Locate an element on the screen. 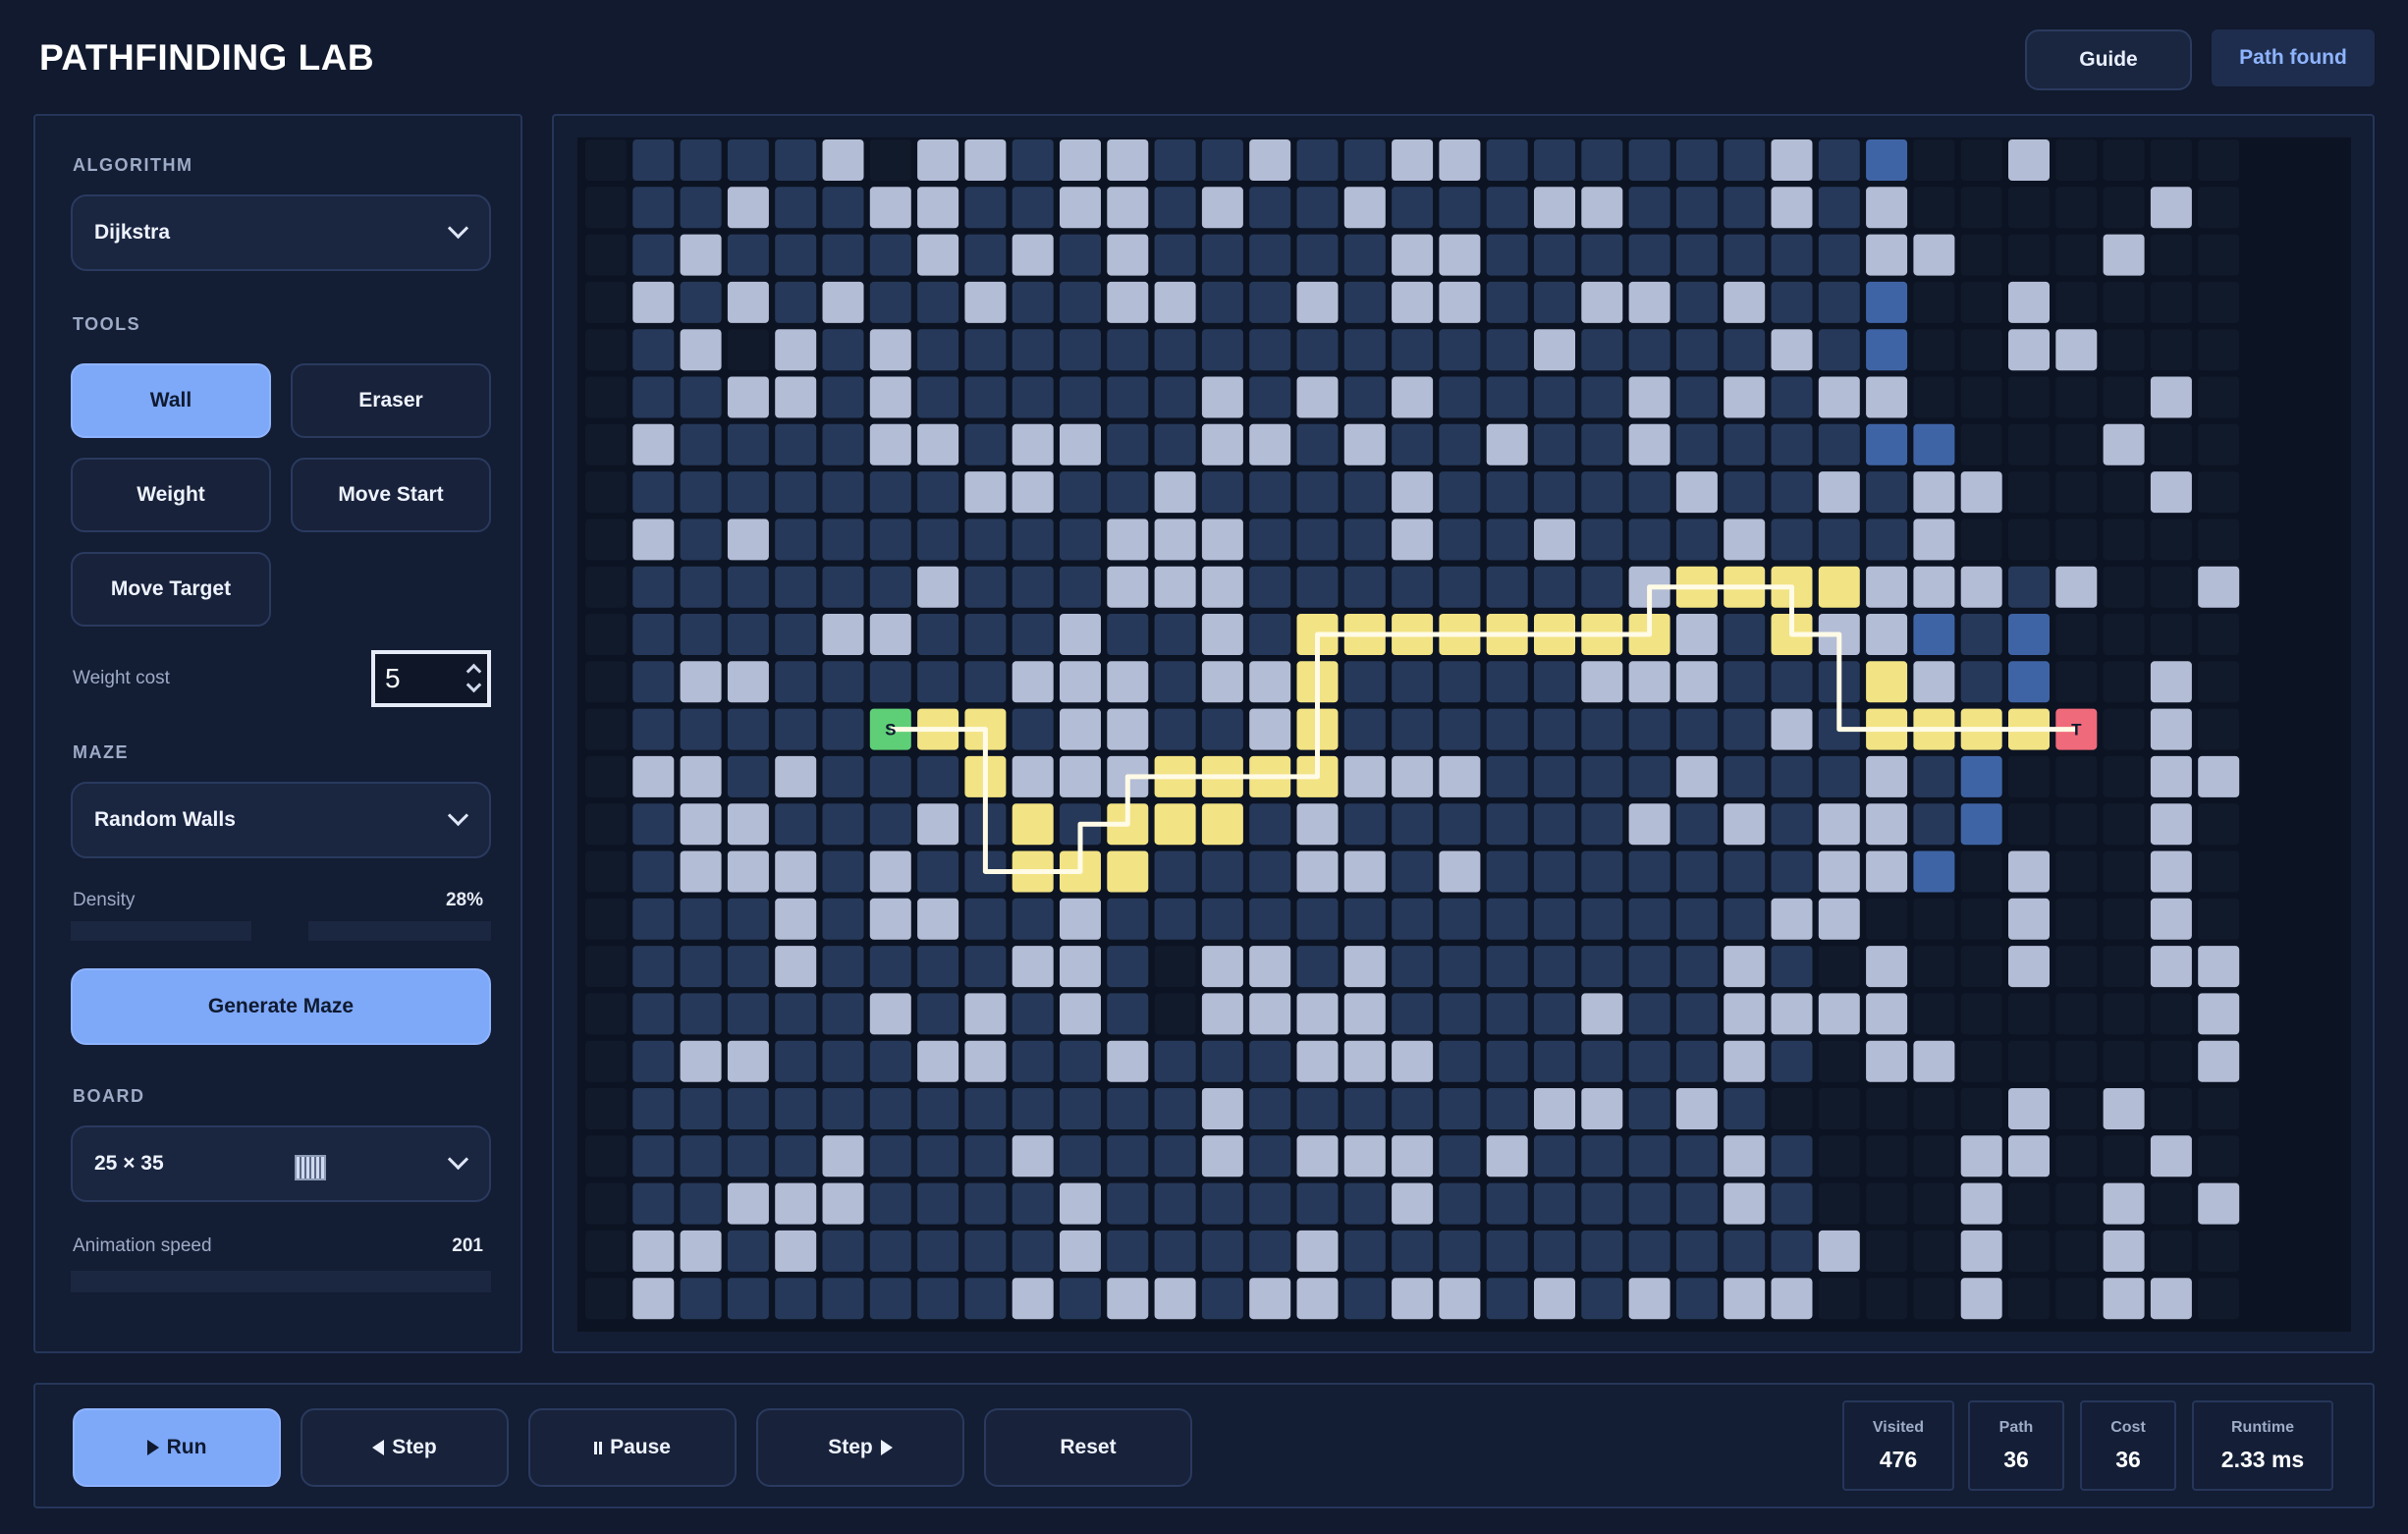 This screenshot has width=2408, height=1534. spinner-icon is located at coordinates (474, 678).